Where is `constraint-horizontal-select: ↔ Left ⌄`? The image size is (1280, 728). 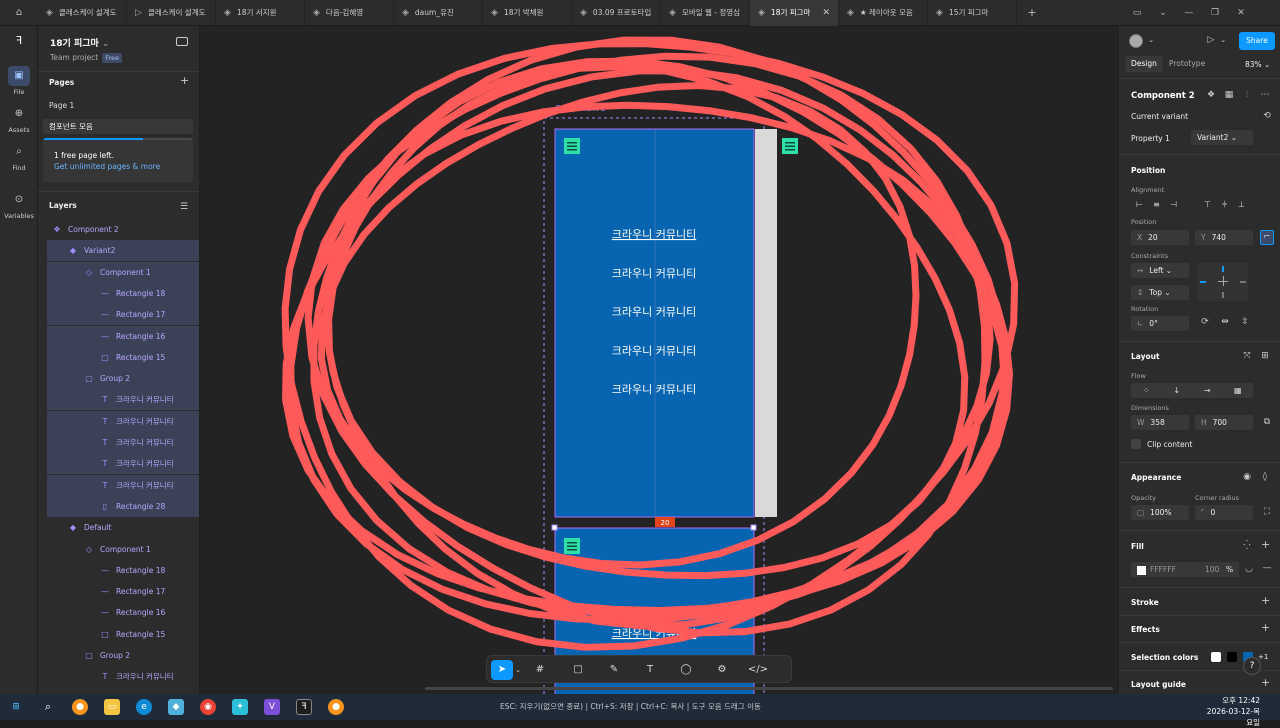 constraint-horizontal-select: ↔ Left ⌄ is located at coordinates (1160, 270).